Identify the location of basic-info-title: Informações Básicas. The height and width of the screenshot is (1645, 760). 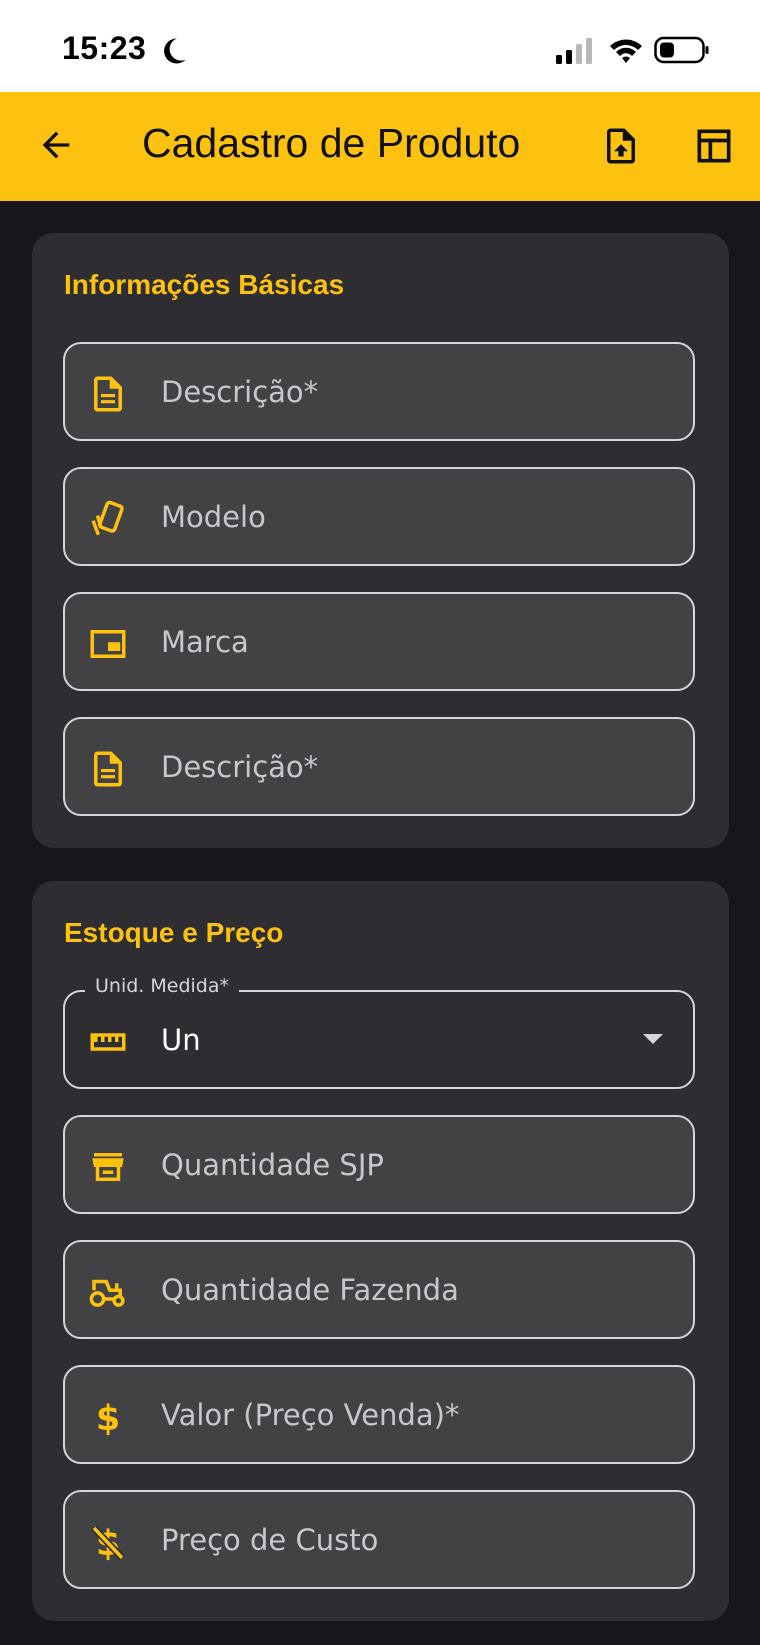
(204, 284).